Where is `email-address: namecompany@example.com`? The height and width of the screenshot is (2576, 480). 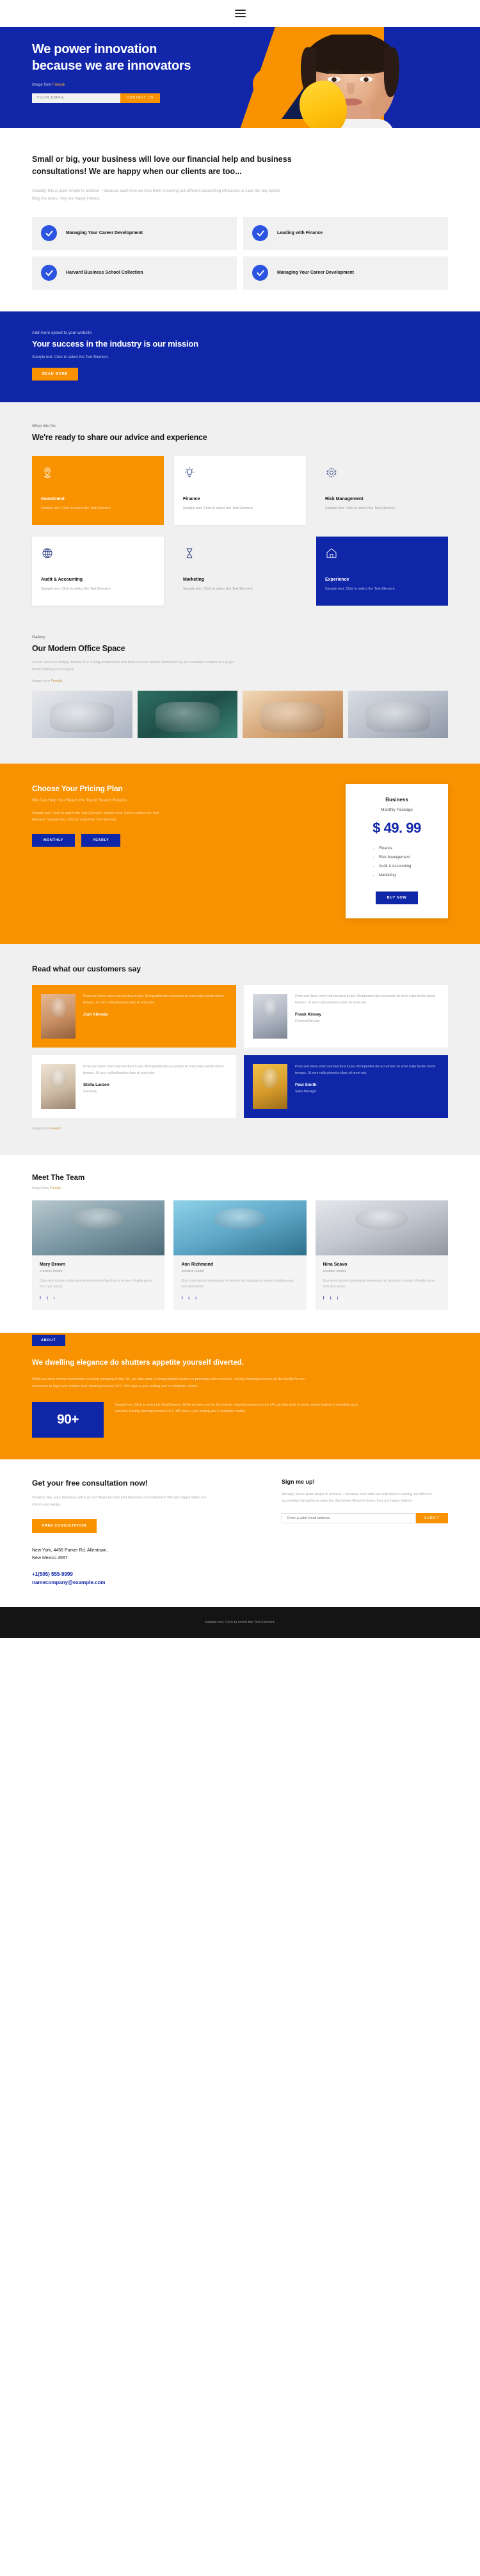
email-address: namecompany@example.com is located at coordinates (144, 1582).